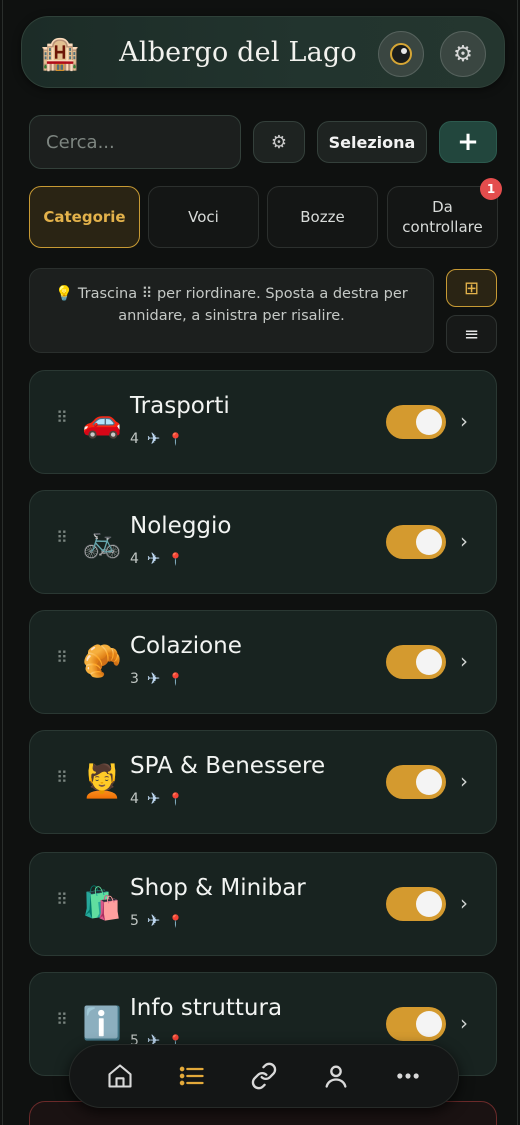  I want to click on list-view-button: ≡, so click(471, 334).